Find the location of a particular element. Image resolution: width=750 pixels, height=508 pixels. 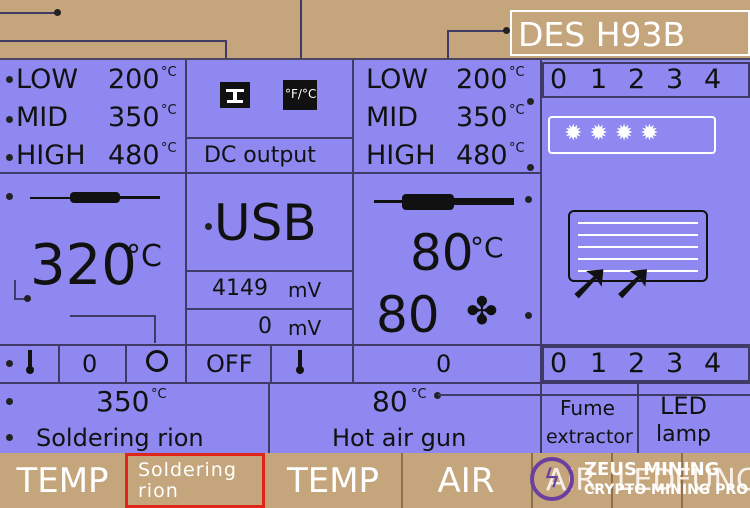

air-fan-speed: 80 is located at coordinates (408, 315).